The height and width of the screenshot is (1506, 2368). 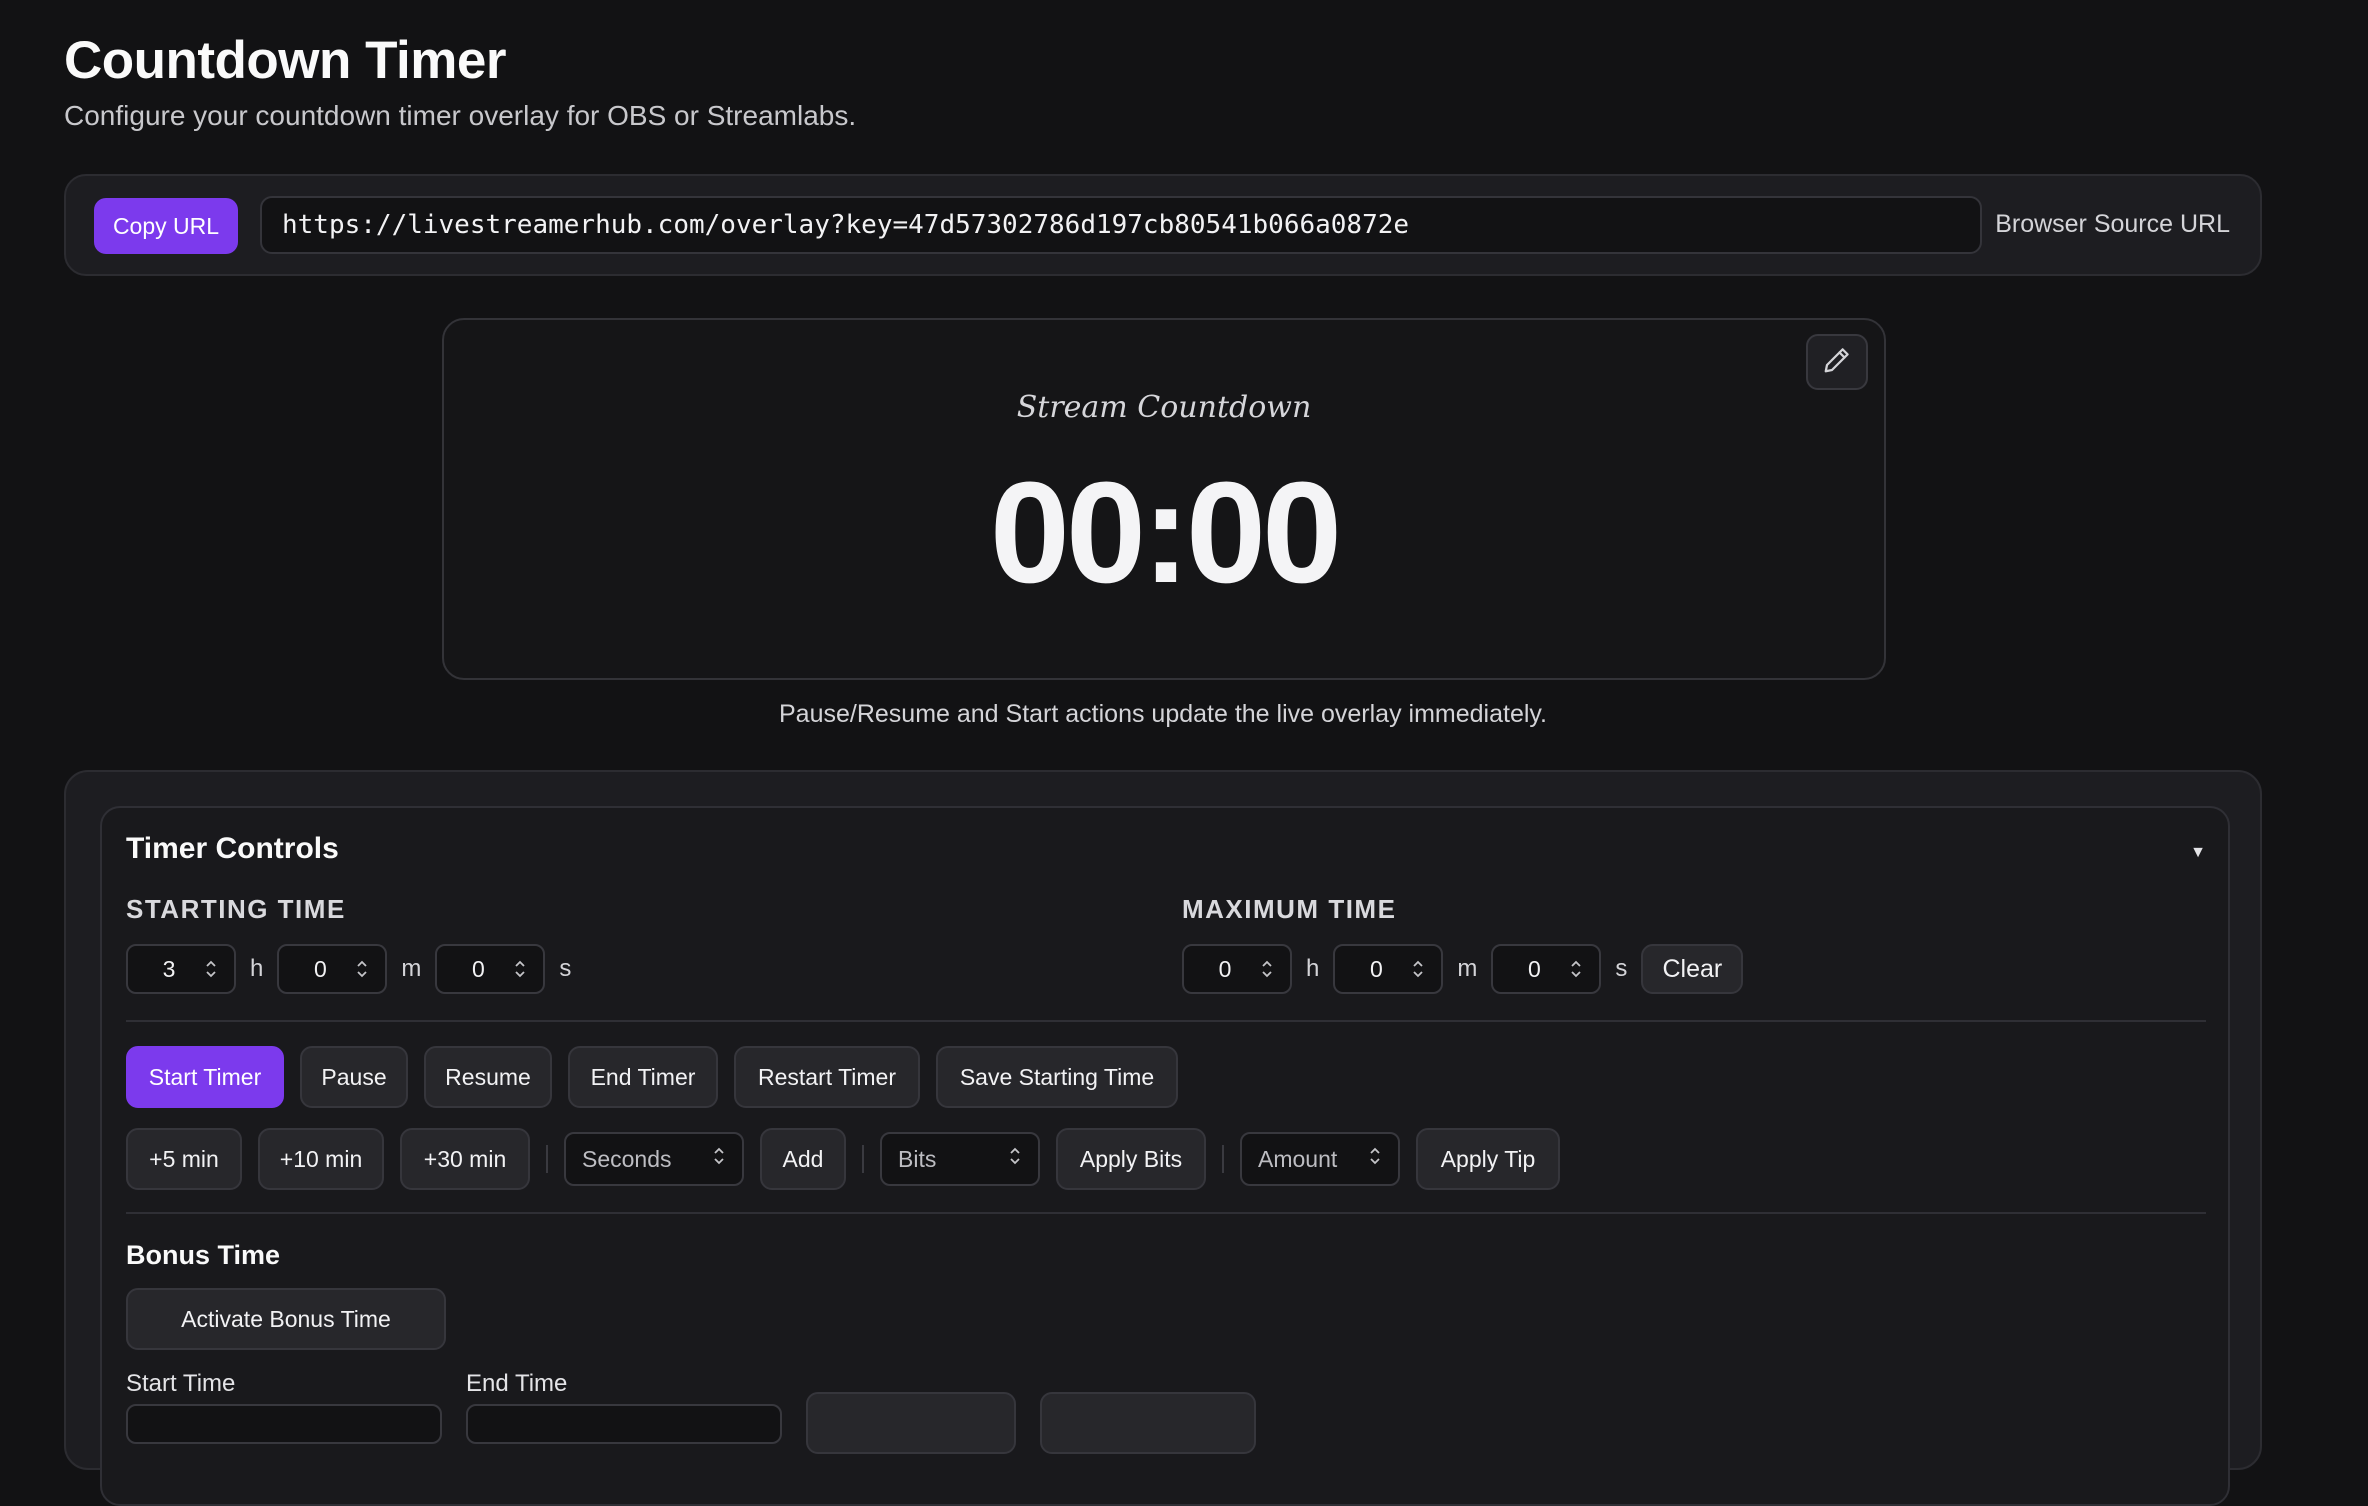 What do you see at coordinates (803, 1159) in the screenshot?
I see `add-seconds-button: Add` at bounding box center [803, 1159].